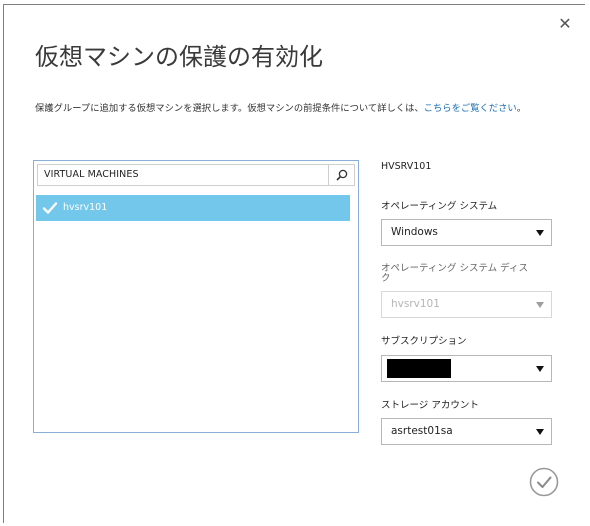 This screenshot has height=526, width=590. What do you see at coordinates (415, 304) in the screenshot?
I see `os-disk-select-value: hvsrv101` at bounding box center [415, 304].